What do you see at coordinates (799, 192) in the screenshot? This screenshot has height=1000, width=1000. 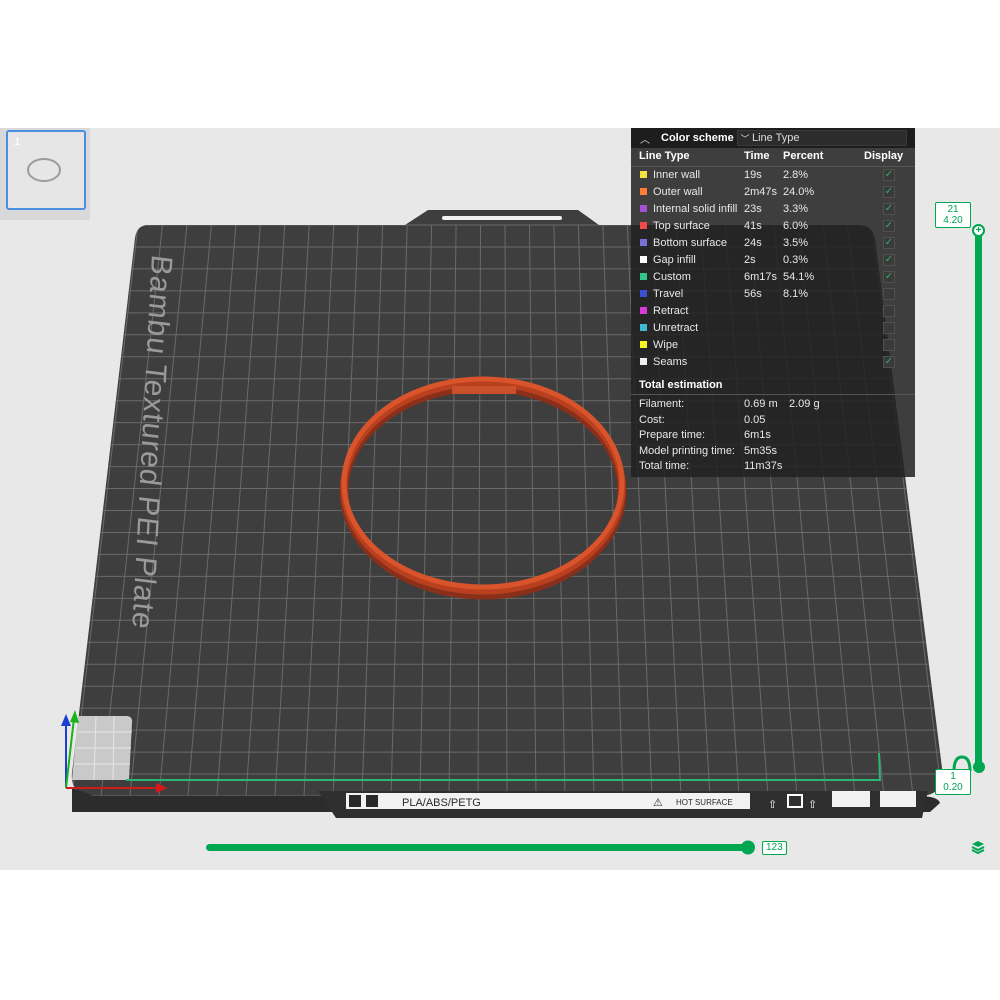 I see `line-type-percent: 24.0%` at bounding box center [799, 192].